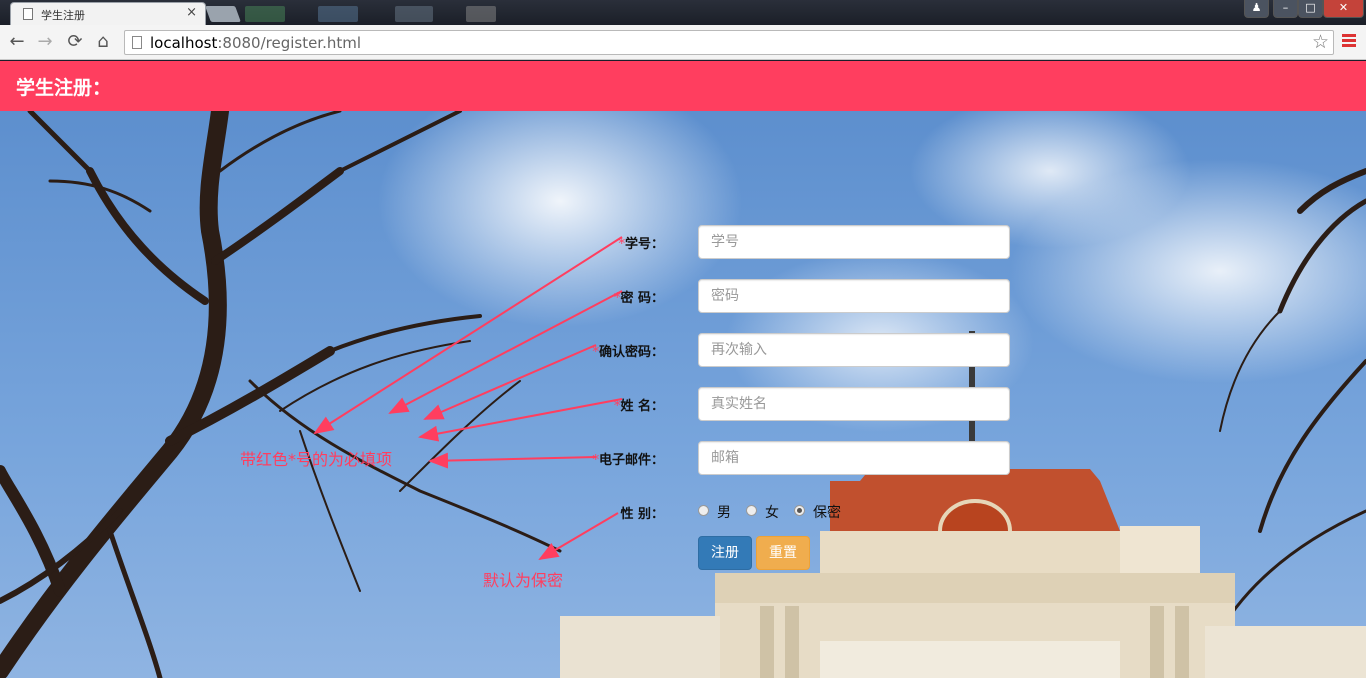  I want to click on maximize-button: □, so click(1310, 9).